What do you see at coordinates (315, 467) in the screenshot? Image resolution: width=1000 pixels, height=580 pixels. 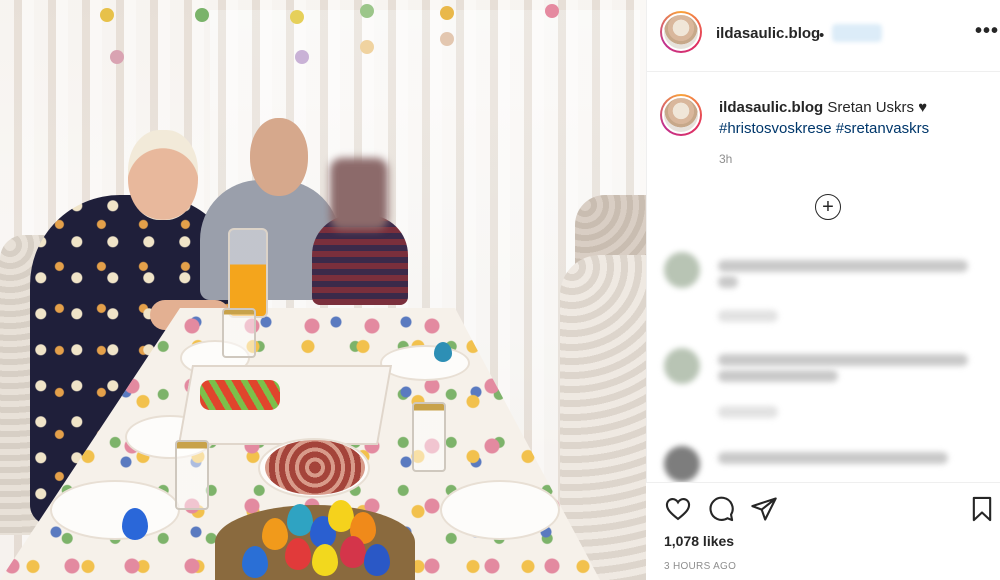 I see `cold-cuts` at bounding box center [315, 467].